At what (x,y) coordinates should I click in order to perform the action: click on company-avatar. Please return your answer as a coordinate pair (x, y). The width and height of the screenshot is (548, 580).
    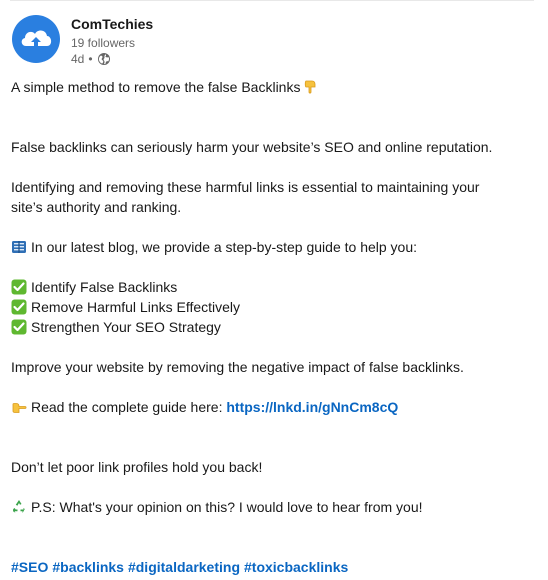
    Looking at the image, I should click on (36, 39).